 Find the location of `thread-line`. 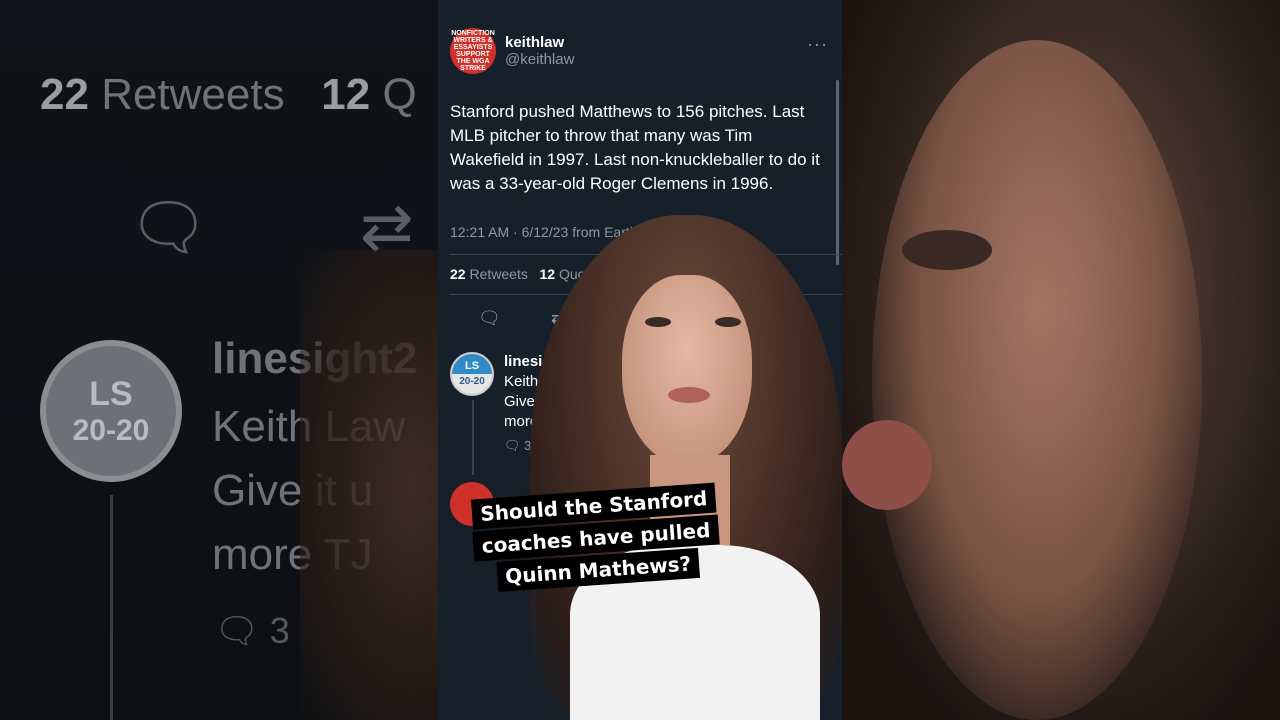

thread-line is located at coordinates (473, 437).